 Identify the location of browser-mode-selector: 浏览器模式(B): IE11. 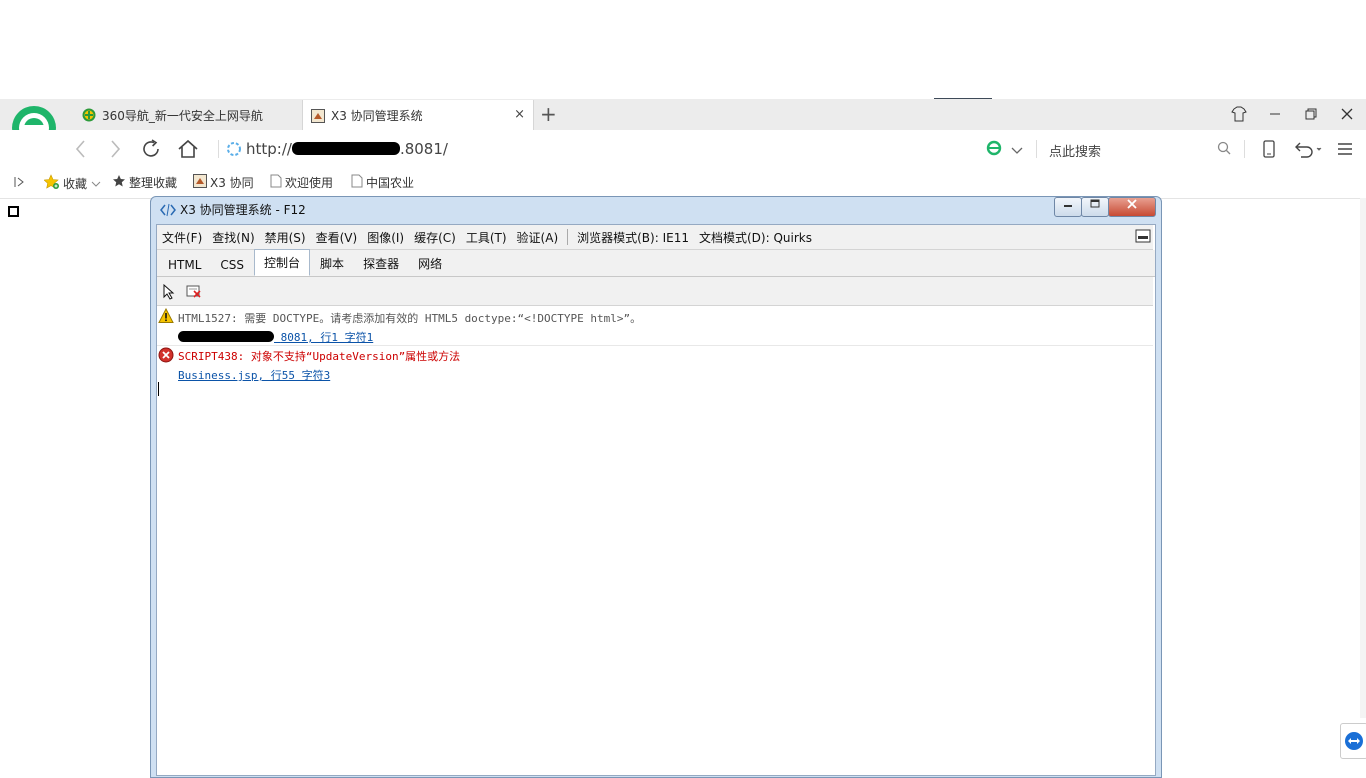
(633, 237).